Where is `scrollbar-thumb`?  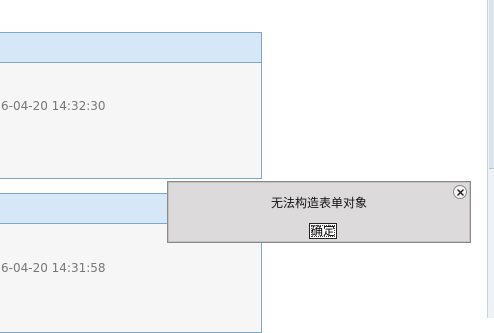 scrollbar-thumb is located at coordinates (491, 84).